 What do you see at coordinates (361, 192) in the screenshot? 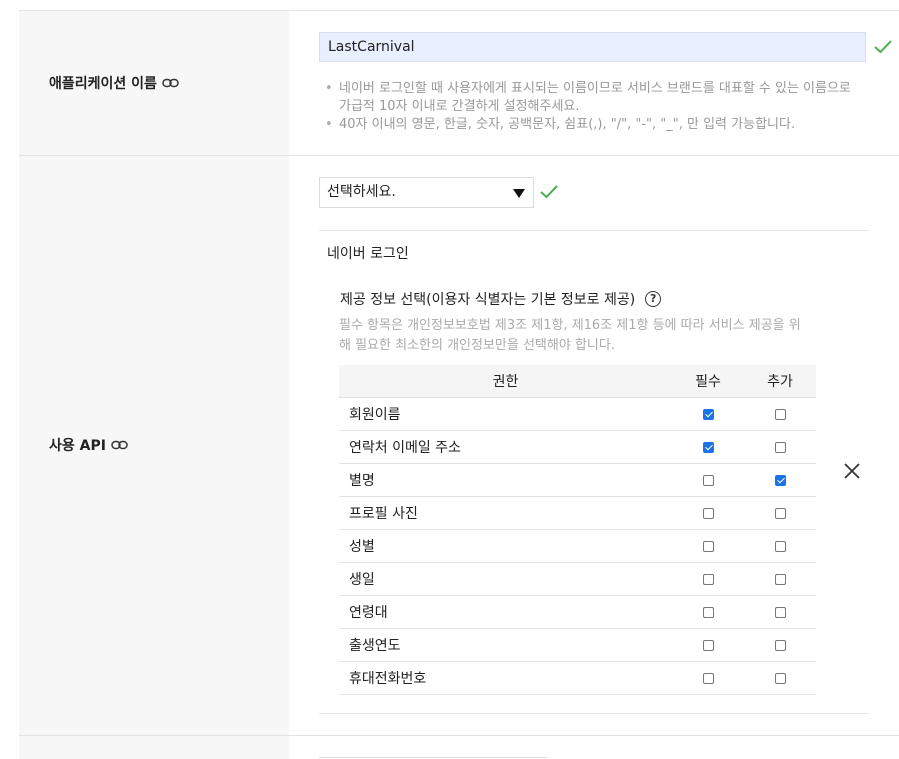
I see `api-select-value: 선택하세요.` at bounding box center [361, 192].